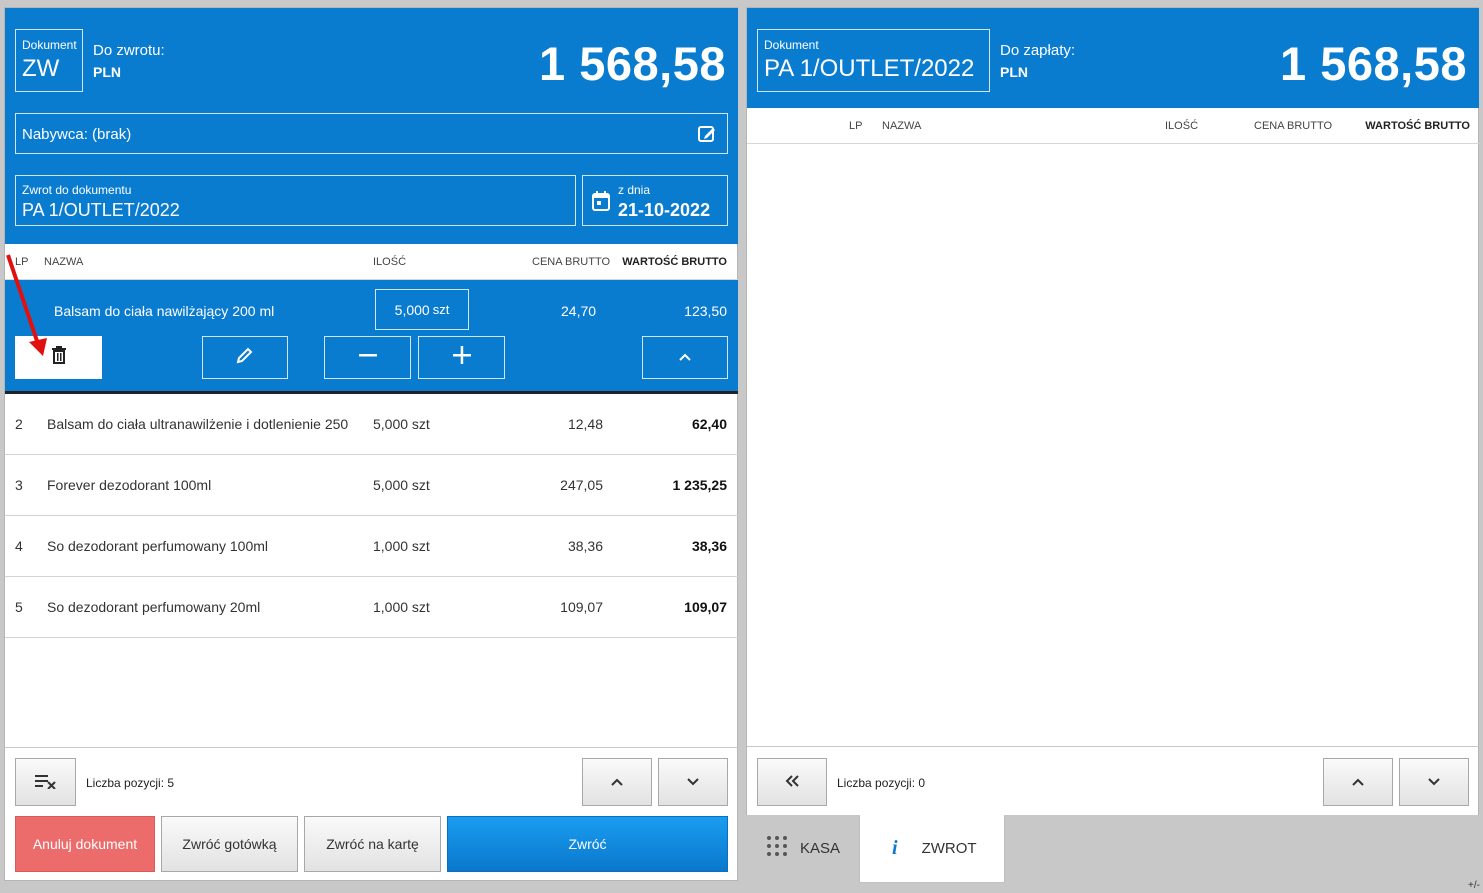  I want to click on return-button: Zwróć, so click(587, 844).